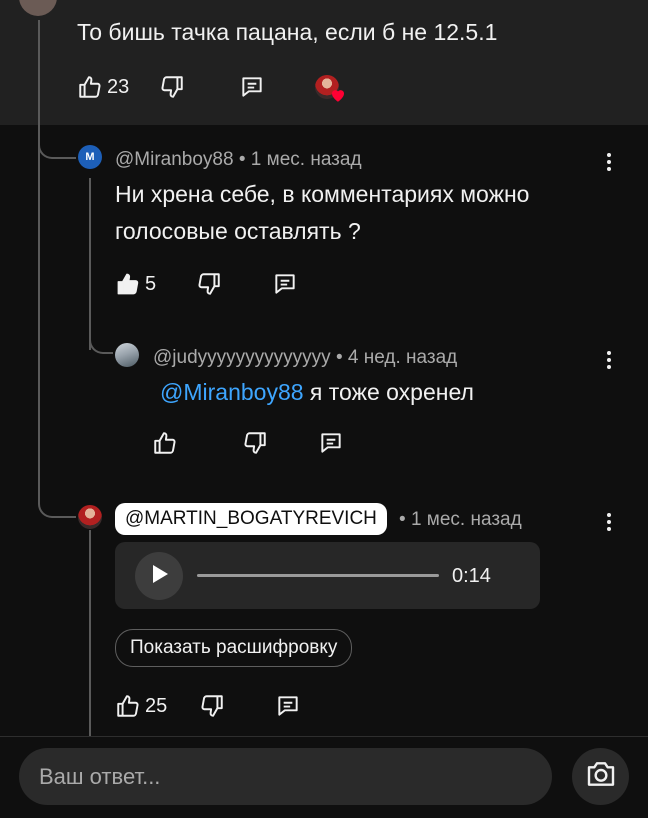 This screenshot has width=648, height=818. What do you see at coordinates (242, 357) in the screenshot?
I see `author-handle: @judyyyyyyyyyyyyyy` at bounding box center [242, 357].